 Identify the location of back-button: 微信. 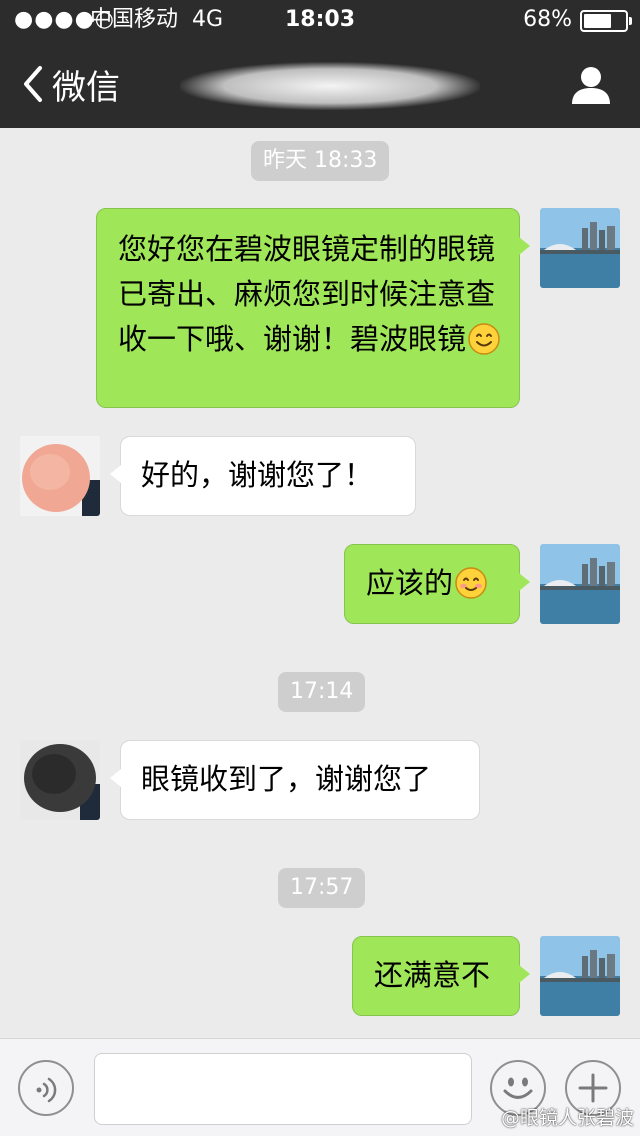
(69, 84).